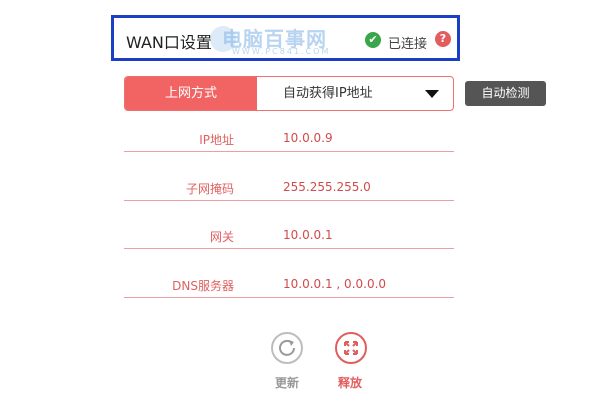 The image size is (600, 406). I want to click on ip-address-value: 10.0.0.9, so click(308, 138).